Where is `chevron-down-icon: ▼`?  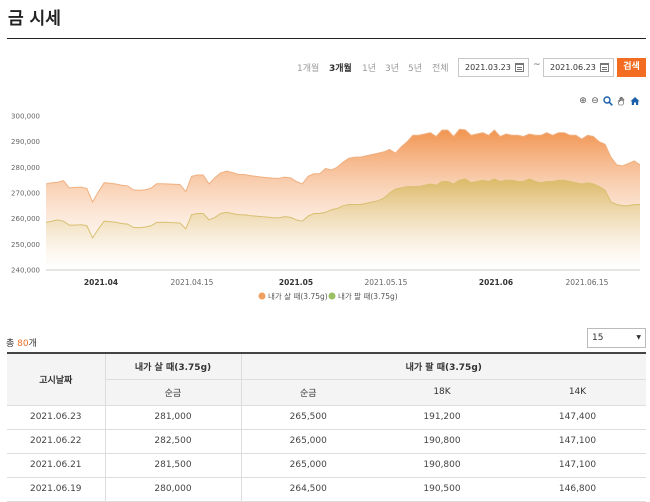
chevron-down-icon: ▼ is located at coordinates (638, 337).